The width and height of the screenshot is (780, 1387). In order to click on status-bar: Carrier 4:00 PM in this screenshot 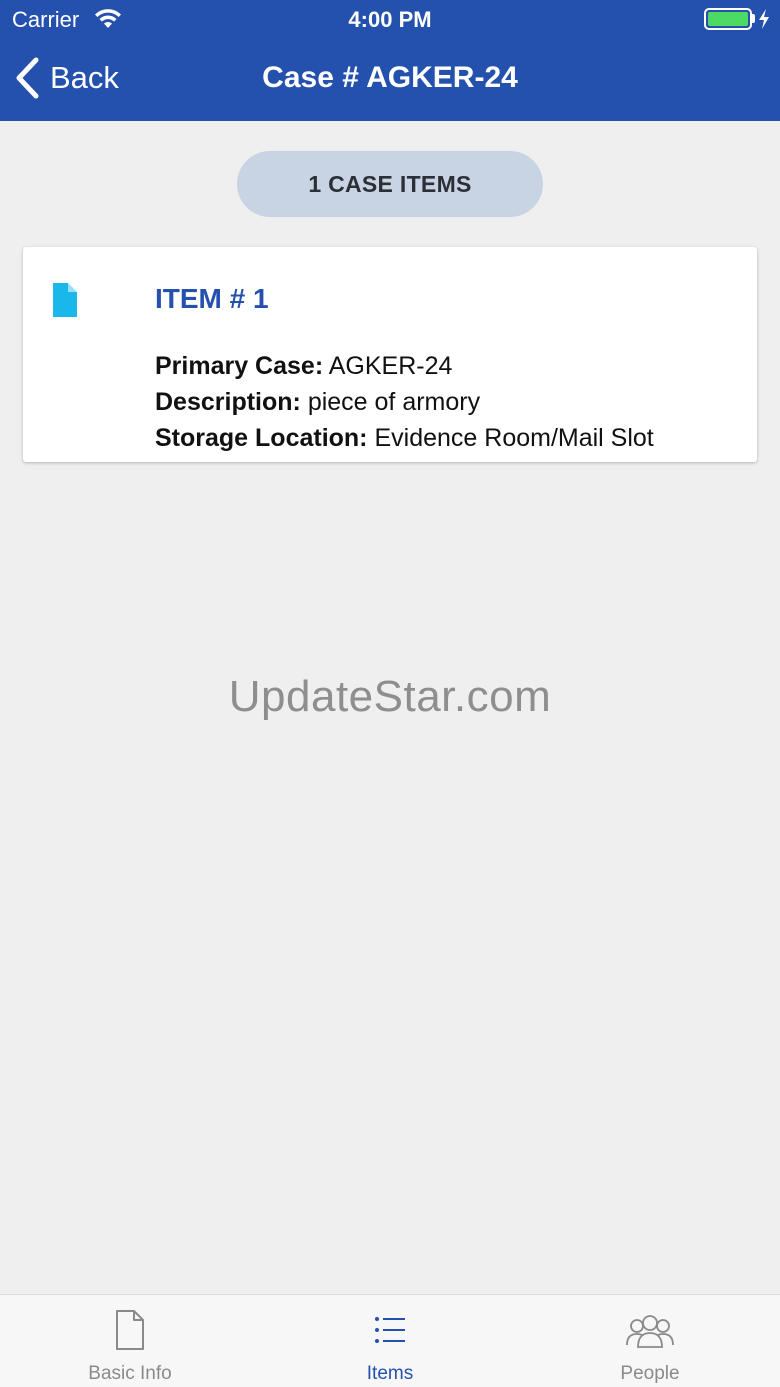, I will do `click(390, 20)`.